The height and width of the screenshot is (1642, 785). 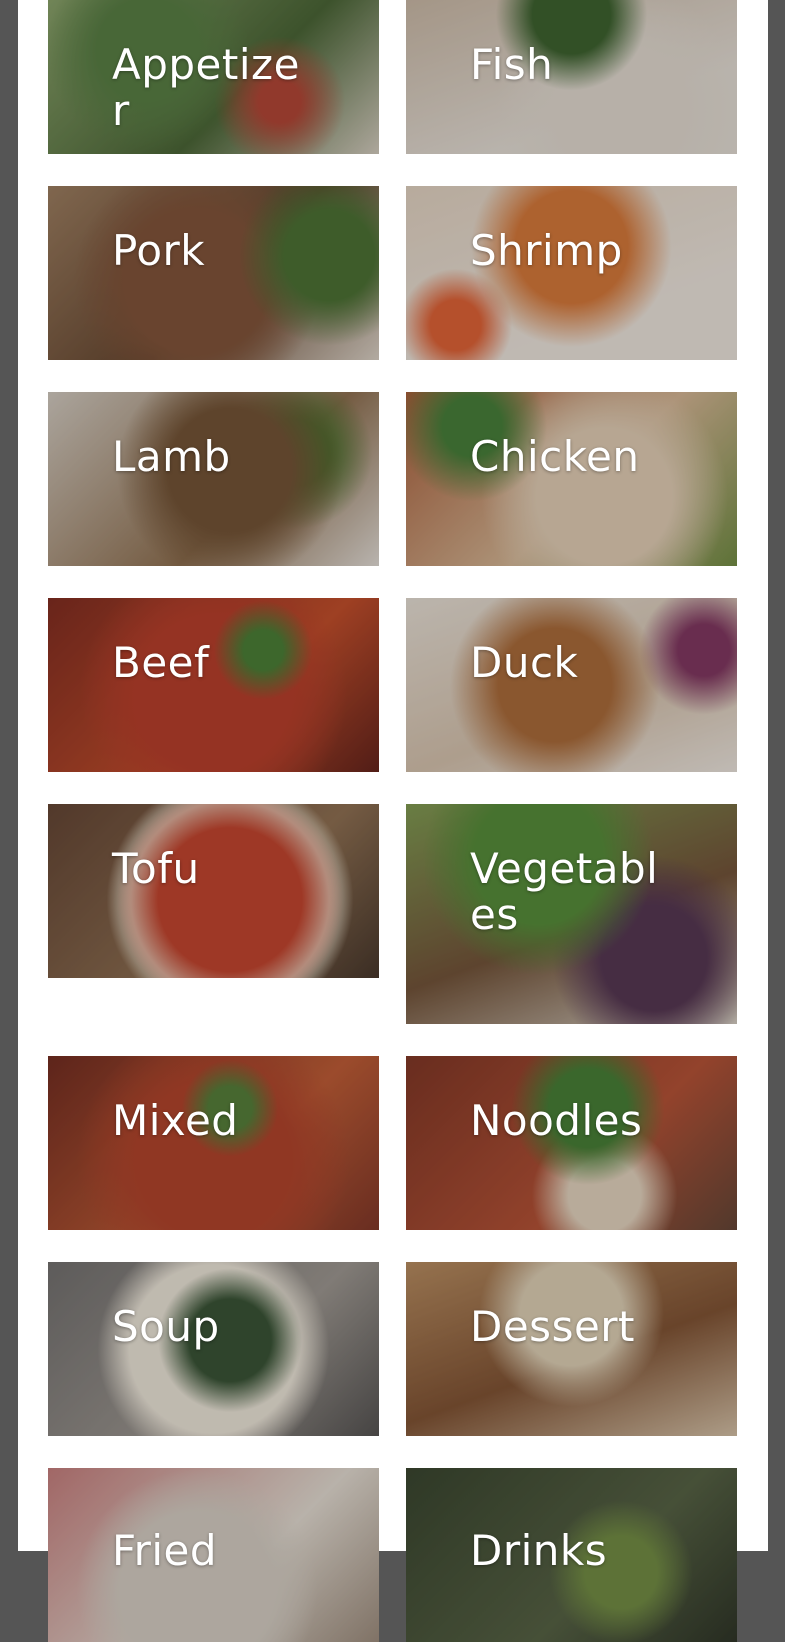 I want to click on category-tile-lamb: Lamb, so click(x=213, y=479).